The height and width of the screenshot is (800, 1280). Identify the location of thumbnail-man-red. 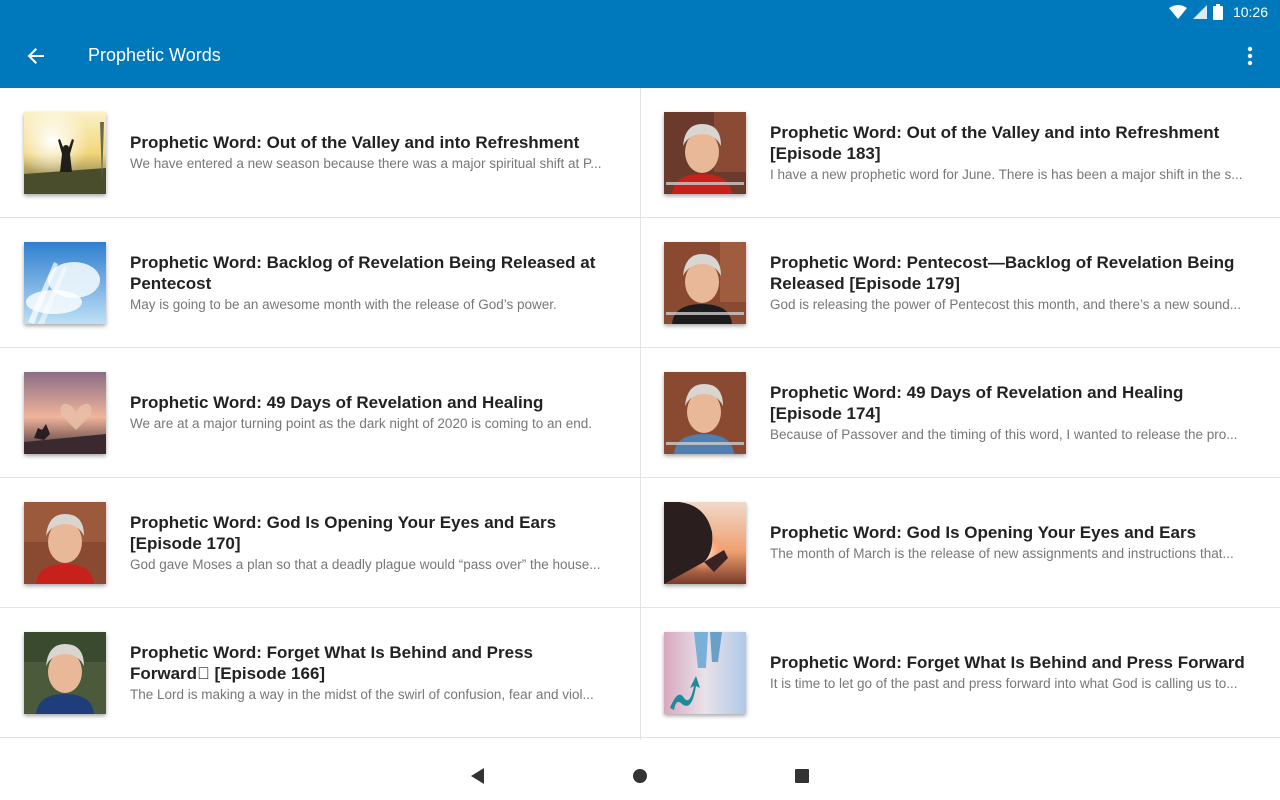
(65, 543).